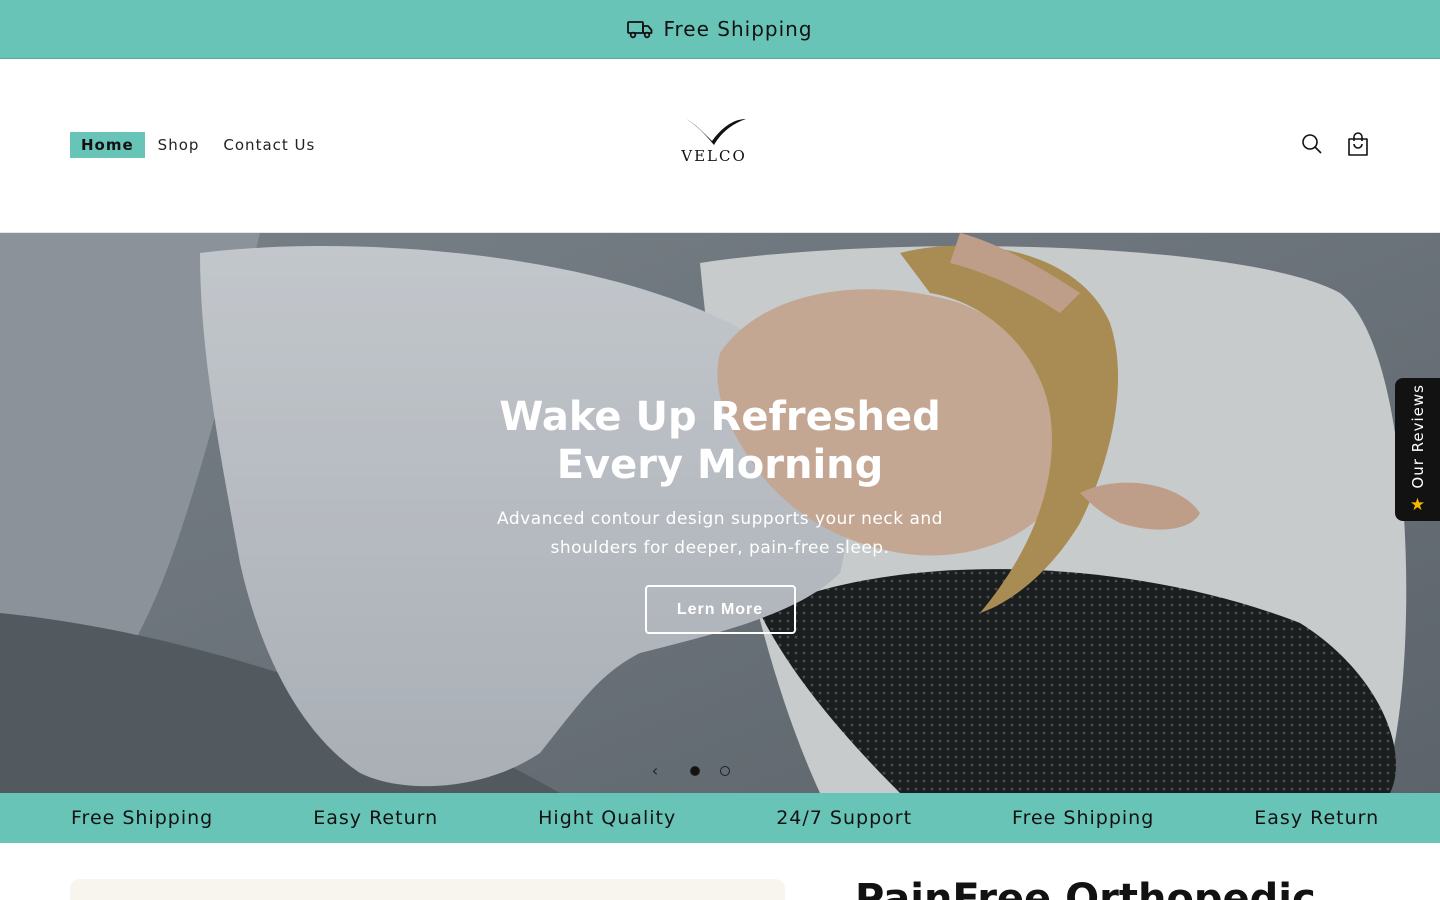 This screenshot has width=1440, height=900. What do you see at coordinates (714, 156) in the screenshot?
I see `logo-text: VELCO` at bounding box center [714, 156].